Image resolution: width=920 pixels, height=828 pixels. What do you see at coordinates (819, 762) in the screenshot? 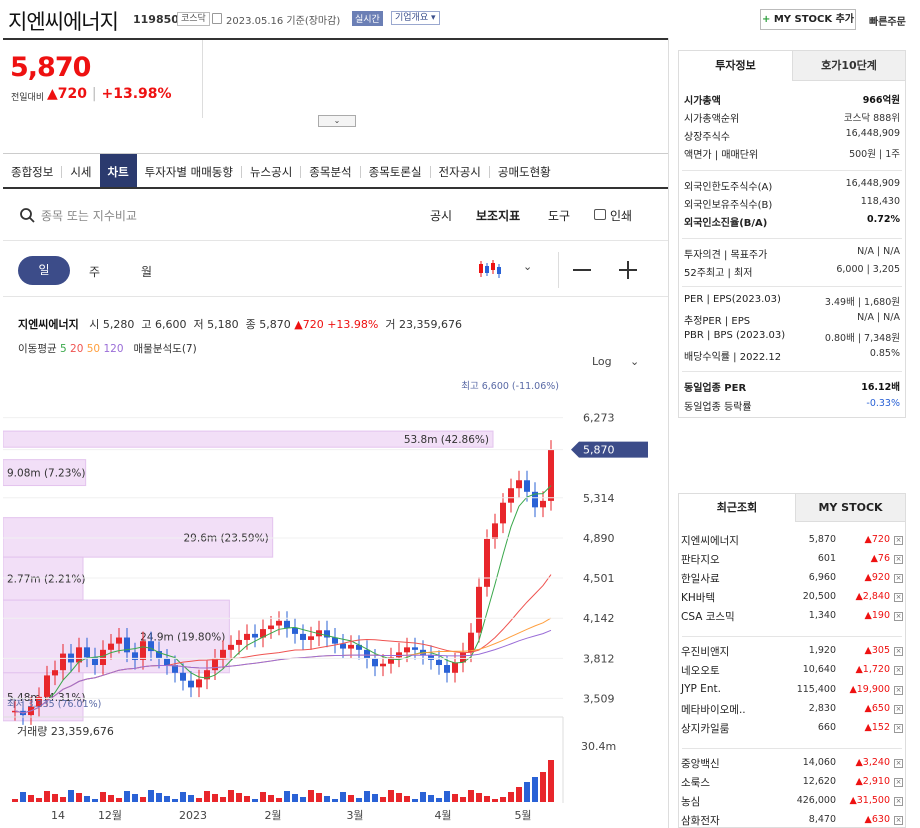
I see `recent-stock-price: 14,060` at bounding box center [819, 762].